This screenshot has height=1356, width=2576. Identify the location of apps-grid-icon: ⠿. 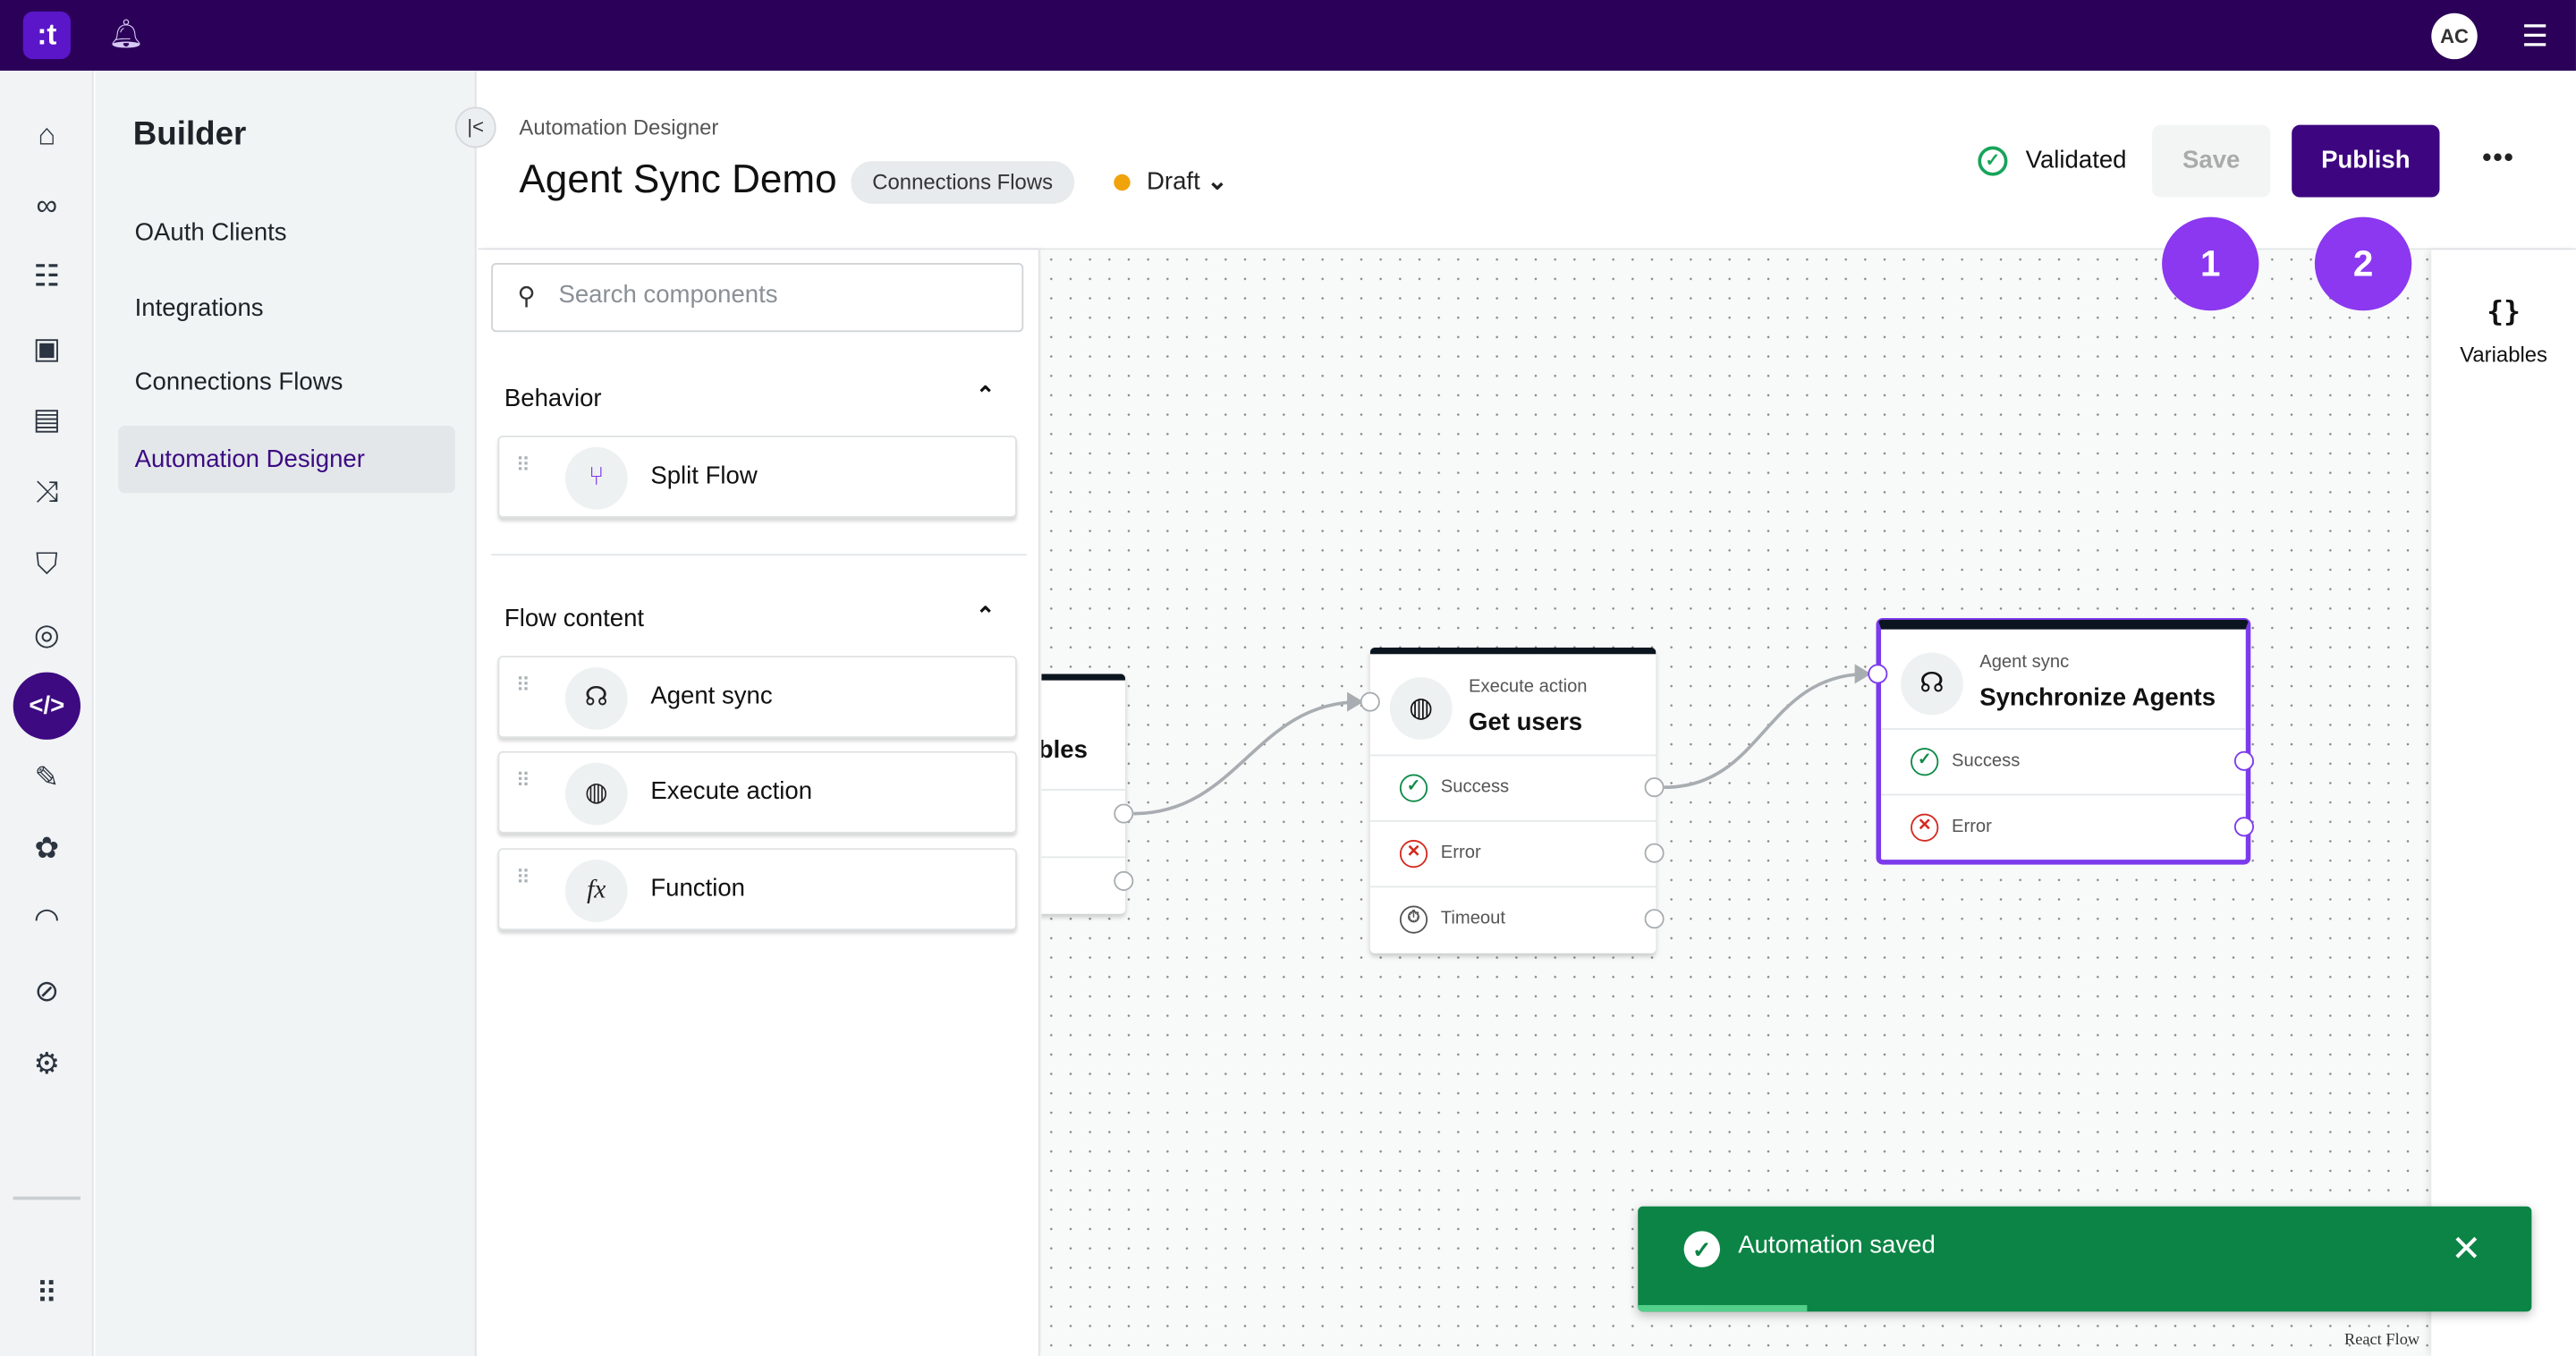
(47, 1294).